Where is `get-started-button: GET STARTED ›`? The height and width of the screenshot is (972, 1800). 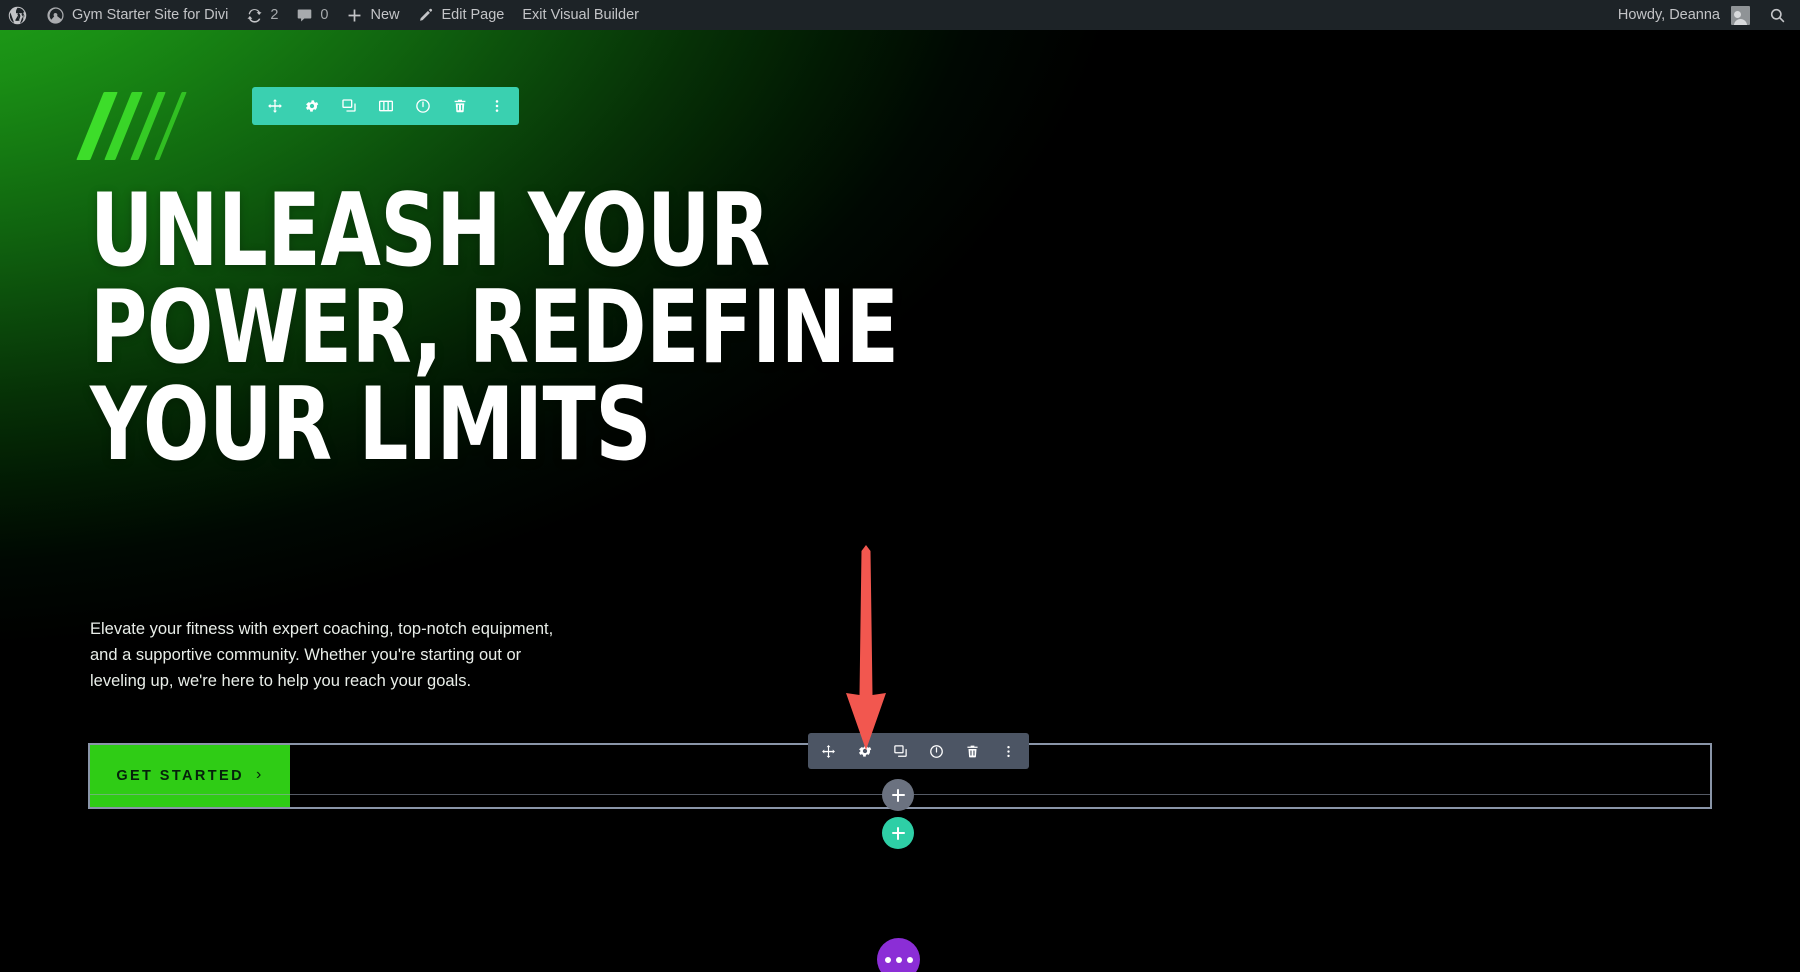
get-started-button: GET STARTED › is located at coordinates (190, 776).